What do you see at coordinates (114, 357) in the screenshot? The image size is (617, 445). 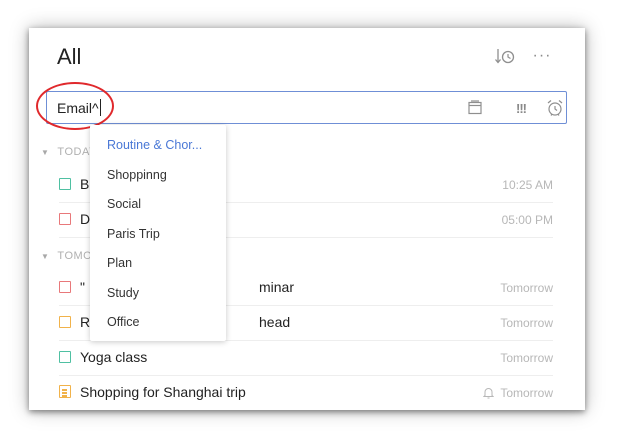 I see `task-title: Yoga class` at bounding box center [114, 357].